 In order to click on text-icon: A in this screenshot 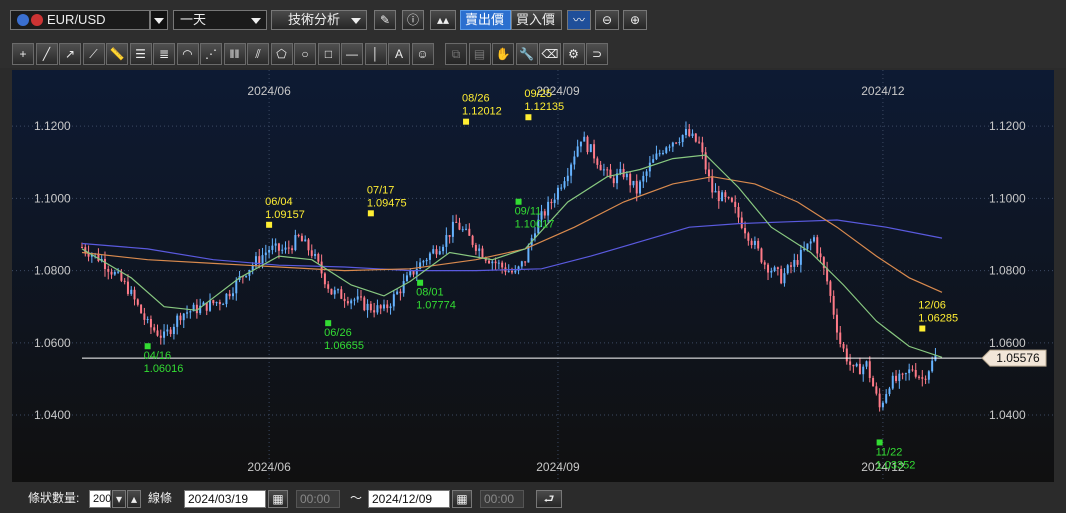, I will do `click(398, 54)`.